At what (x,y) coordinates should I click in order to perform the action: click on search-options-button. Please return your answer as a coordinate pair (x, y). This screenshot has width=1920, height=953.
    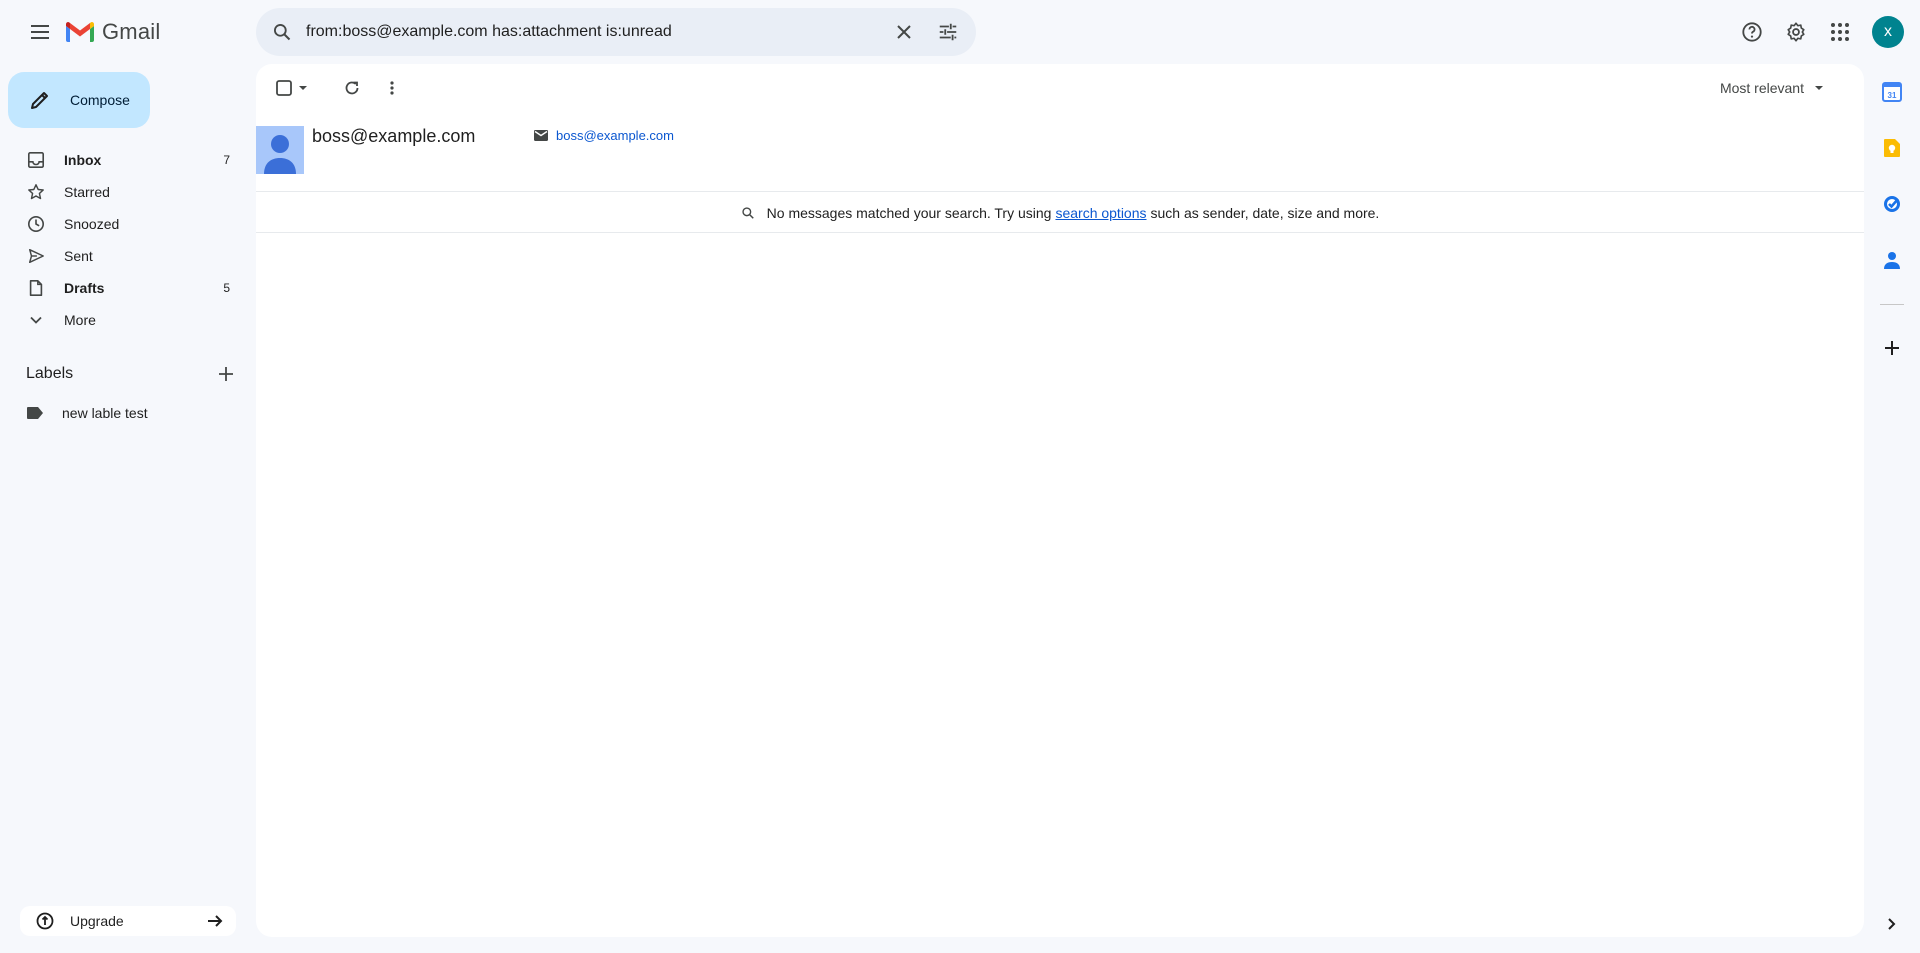
    Looking at the image, I should click on (948, 32).